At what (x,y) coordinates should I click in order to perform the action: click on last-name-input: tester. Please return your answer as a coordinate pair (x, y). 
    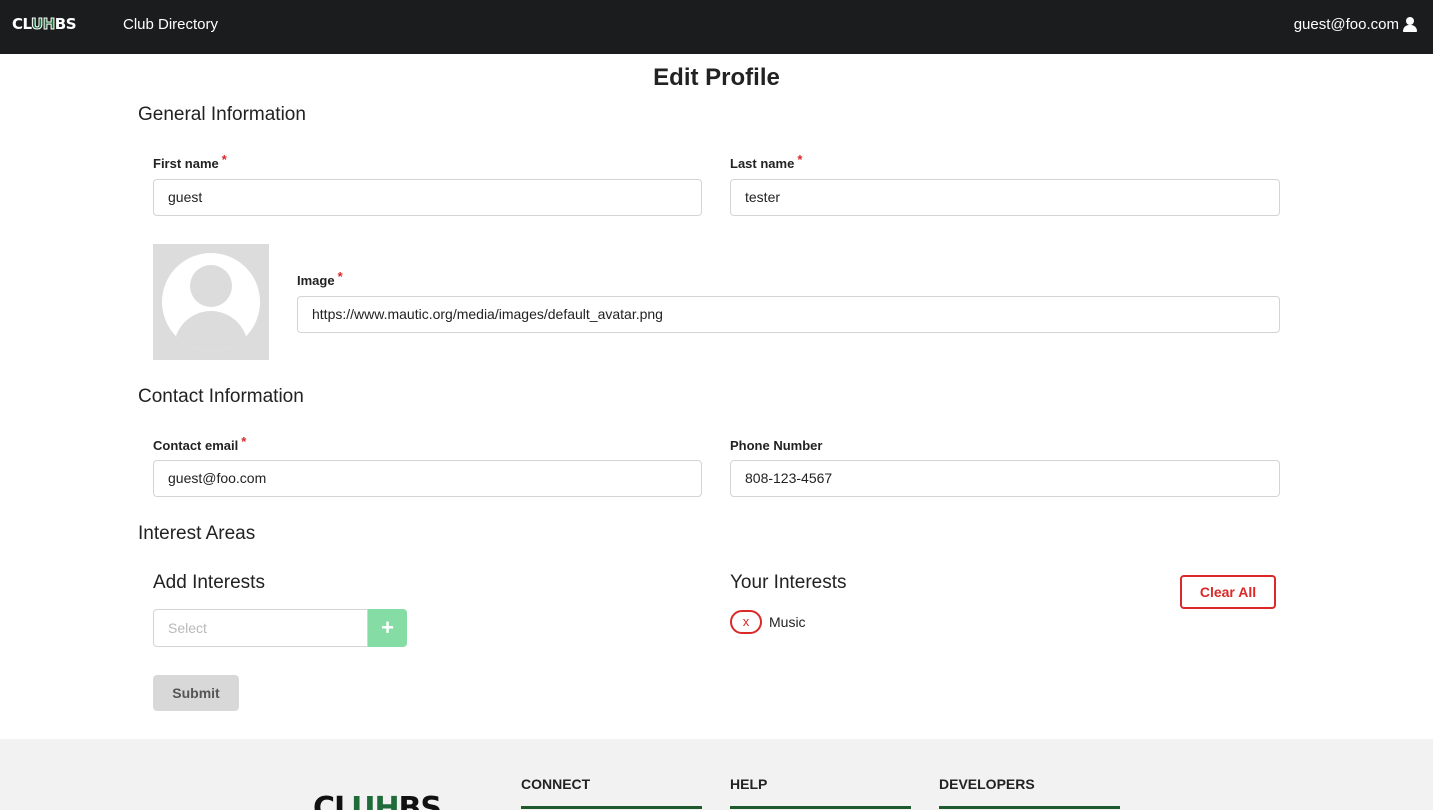
    Looking at the image, I should click on (1005, 197).